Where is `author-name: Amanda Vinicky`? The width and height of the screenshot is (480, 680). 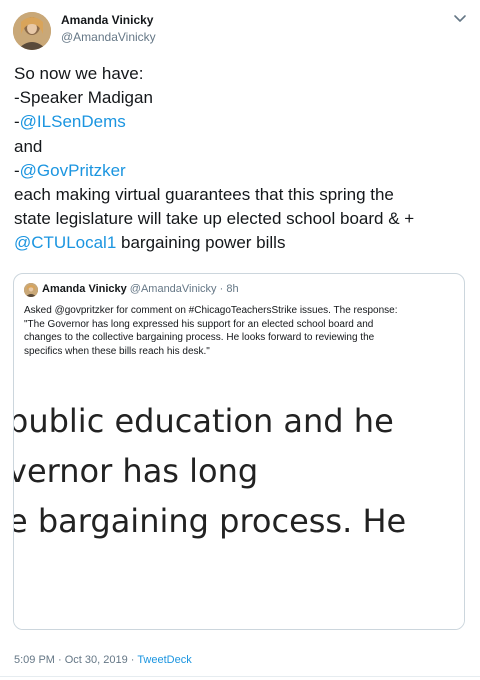
author-name: Amanda Vinicky is located at coordinates (107, 20).